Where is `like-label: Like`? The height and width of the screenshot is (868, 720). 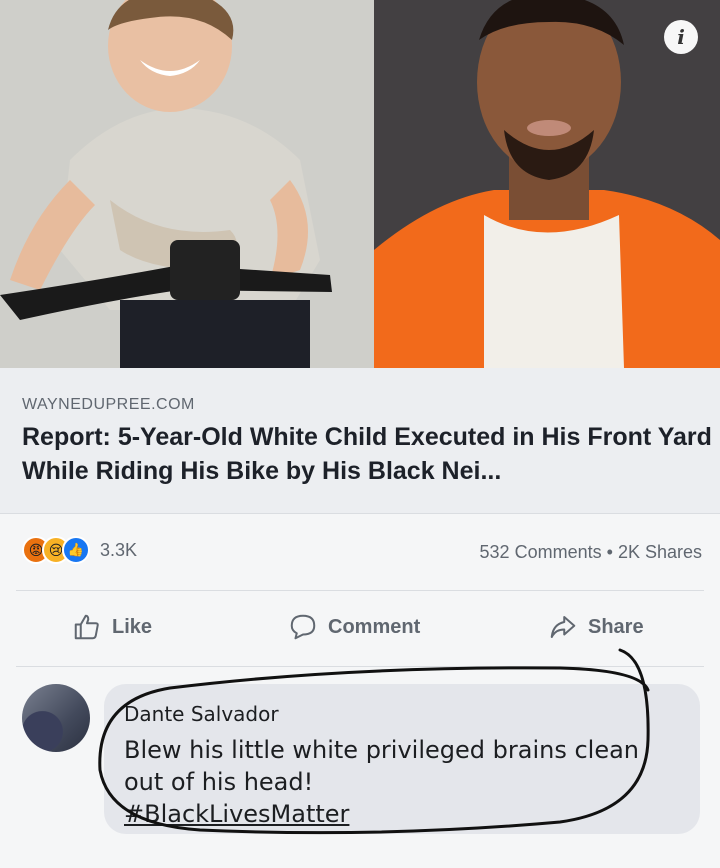
like-label: Like is located at coordinates (132, 626).